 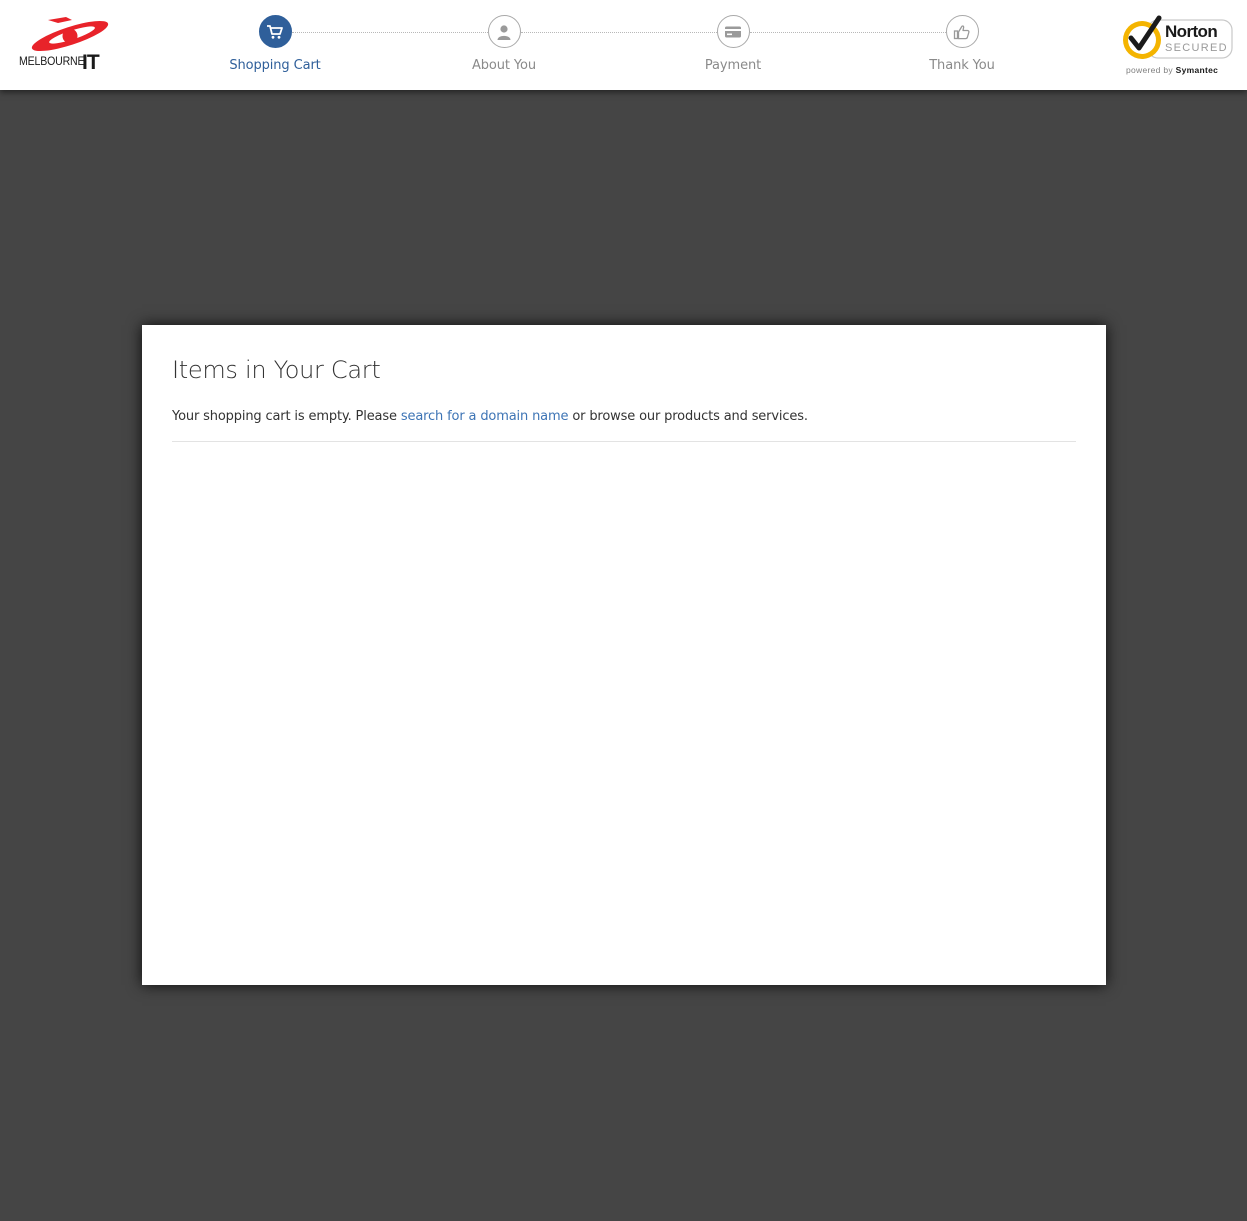 I want to click on search-domain-link: search for a domain name, so click(x=485, y=416).